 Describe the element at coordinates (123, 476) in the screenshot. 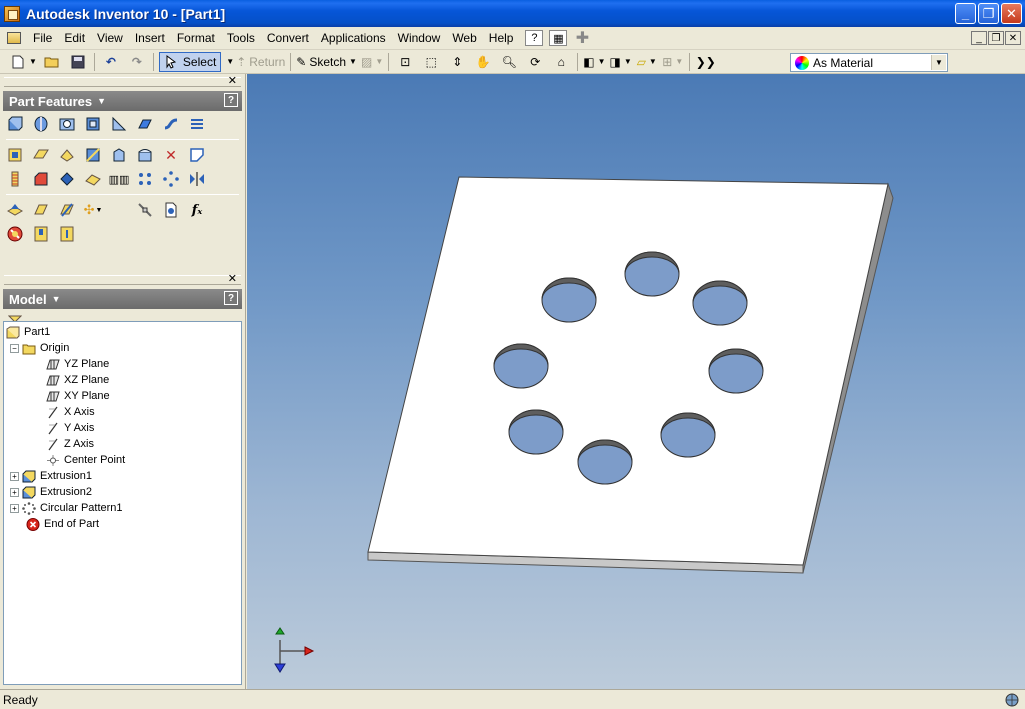

I see `tree-item-extrusion1: + Extrusion1` at that location.